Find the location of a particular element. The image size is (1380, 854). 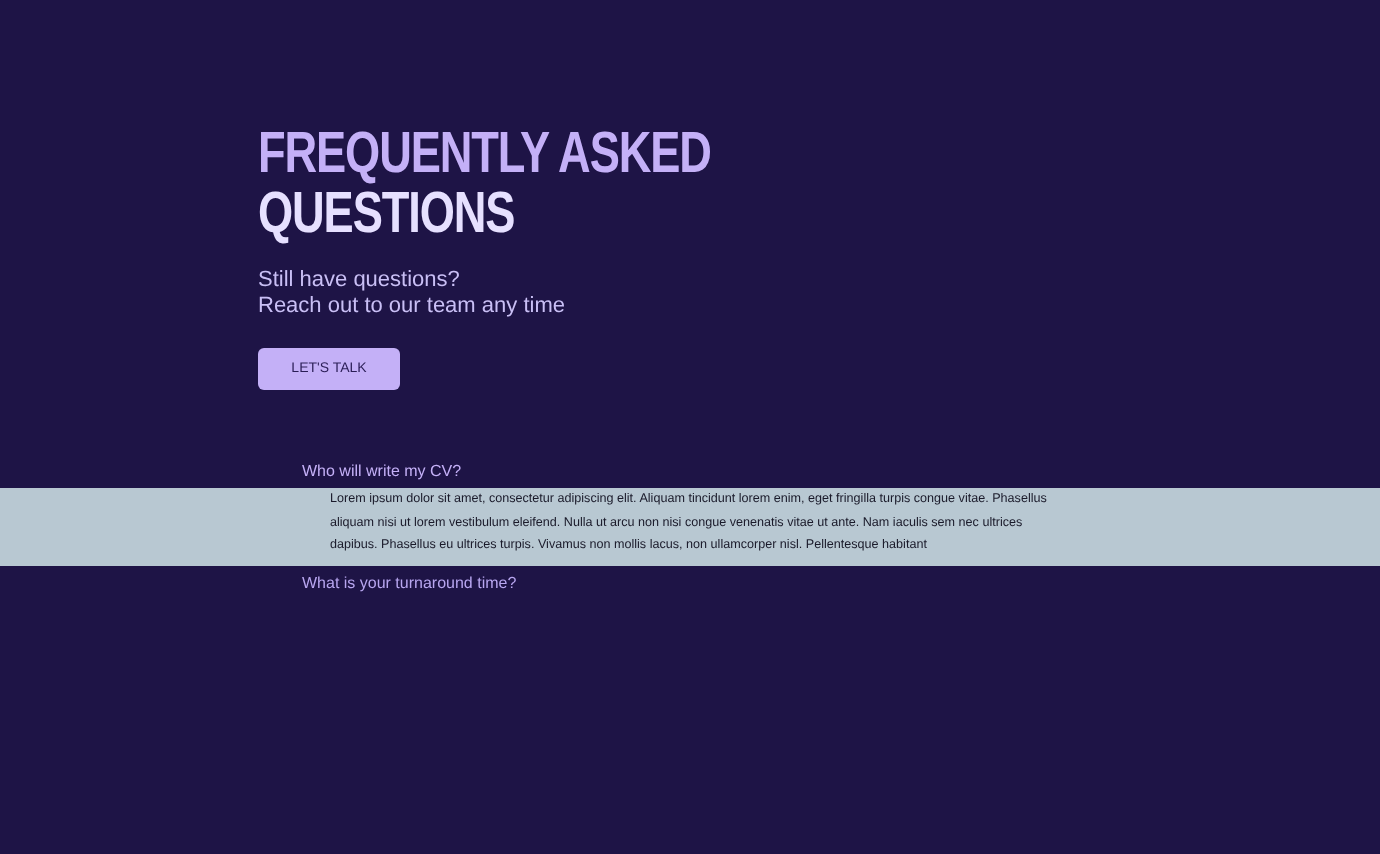

subtitle: Still have questions? Reach out to our team any time is located at coordinates (412, 294).